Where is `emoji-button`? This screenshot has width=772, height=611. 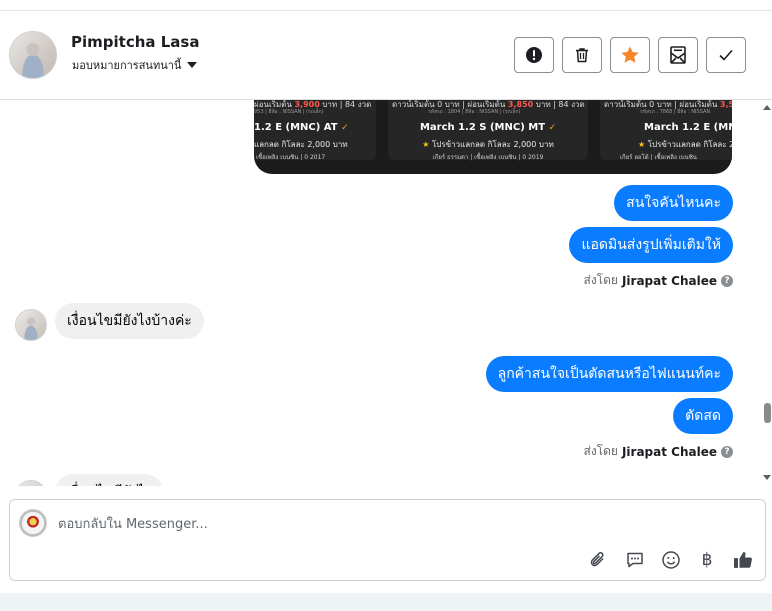 emoji-button is located at coordinates (671, 560).